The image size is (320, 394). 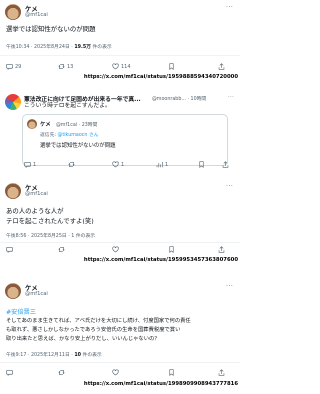 I want to click on tweet-text: 選挙では認知性がないのが問題, so click(x=51, y=29).